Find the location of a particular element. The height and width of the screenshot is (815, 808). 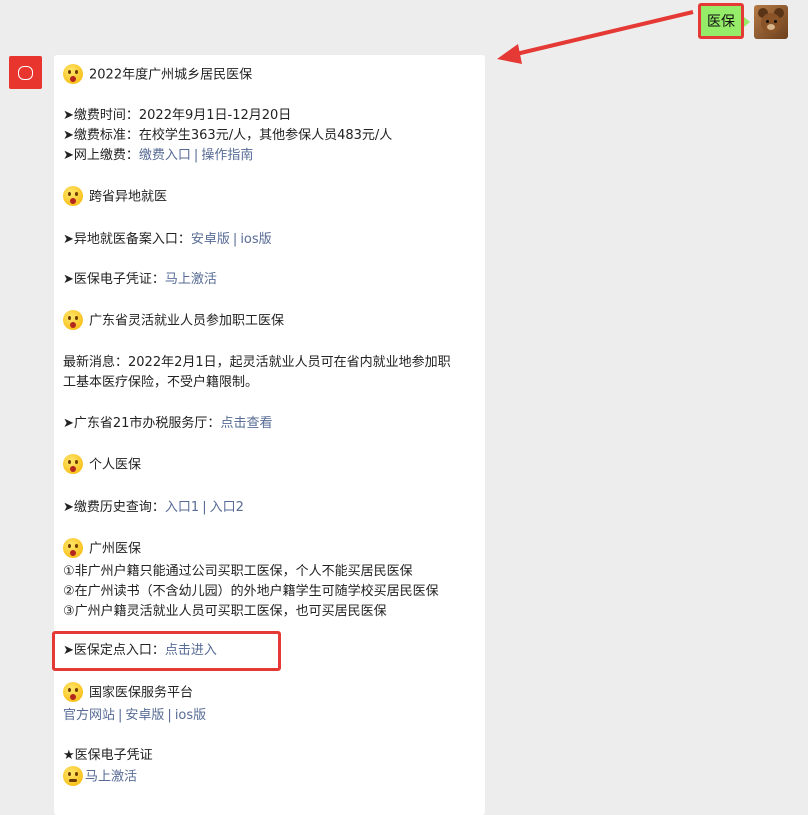

bear-face-icon is located at coordinates (771, 23).